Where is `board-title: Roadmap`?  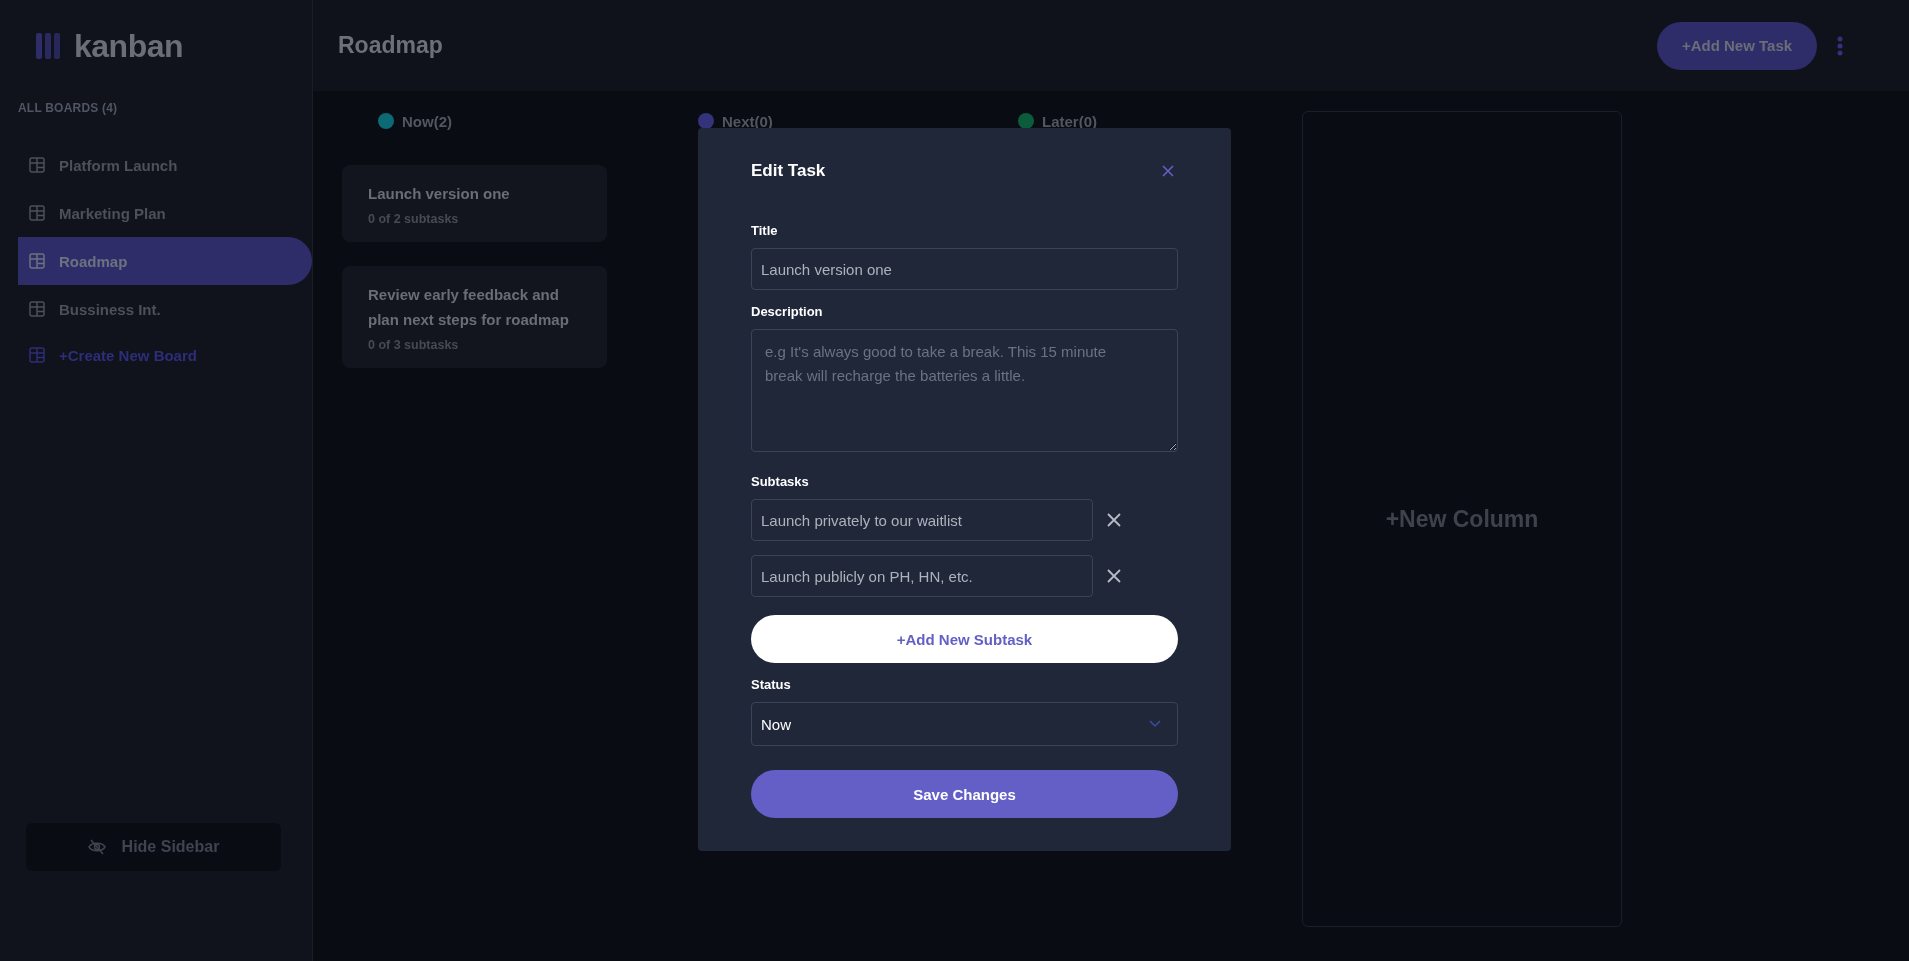
board-title: Roadmap is located at coordinates (390, 45).